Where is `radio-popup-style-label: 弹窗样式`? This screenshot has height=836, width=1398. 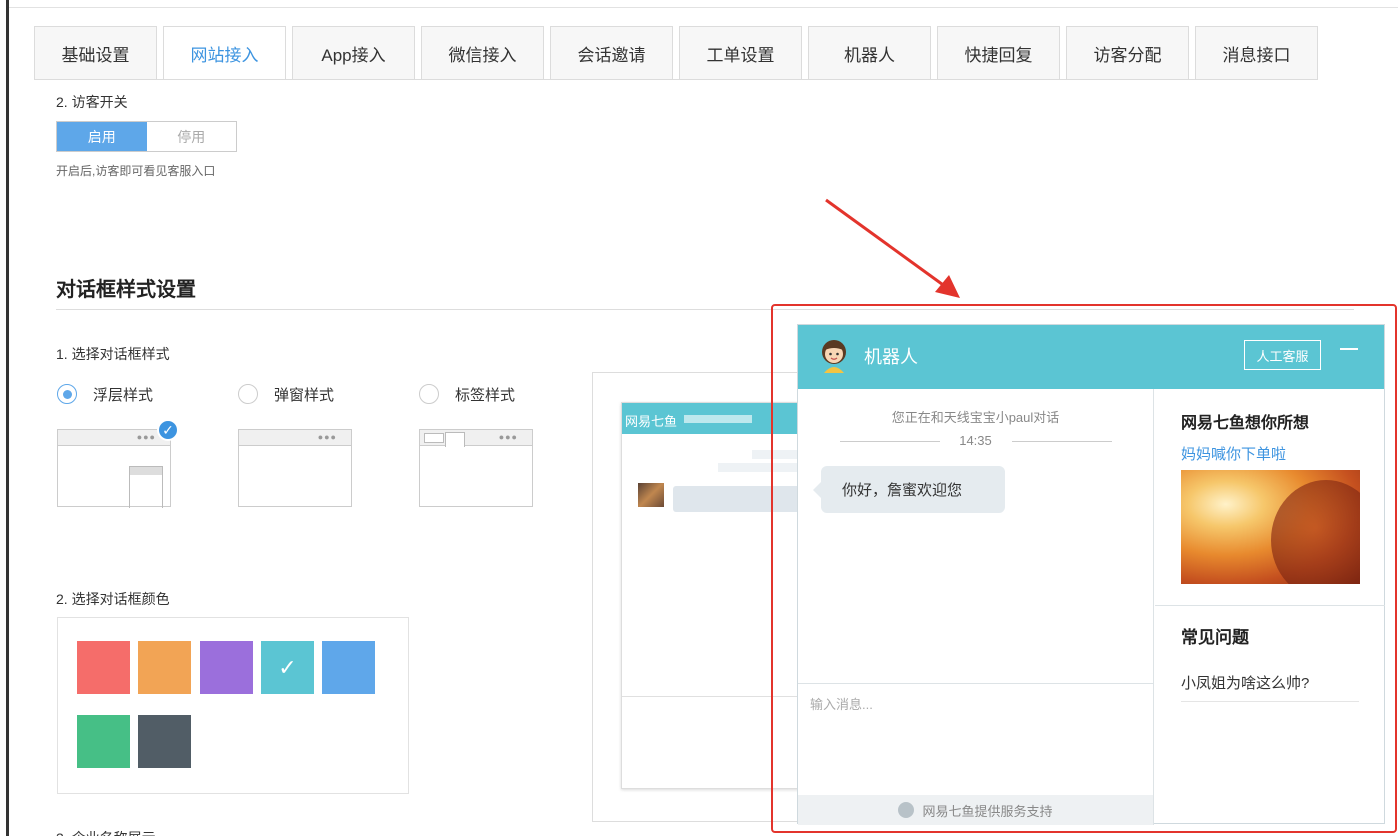
radio-popup-style-label: 弹窗样式 is located at coordinates (304, 394).